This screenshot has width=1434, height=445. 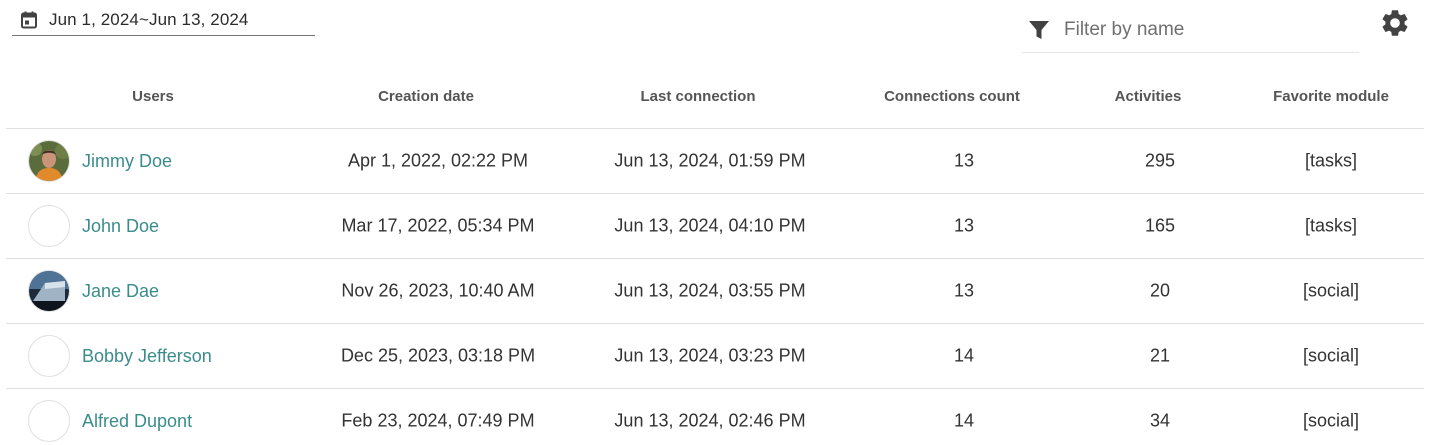 I want to click on last-connection-cell: Jun 13, 2024, 03:23 PM, so click(x=710, y=355).